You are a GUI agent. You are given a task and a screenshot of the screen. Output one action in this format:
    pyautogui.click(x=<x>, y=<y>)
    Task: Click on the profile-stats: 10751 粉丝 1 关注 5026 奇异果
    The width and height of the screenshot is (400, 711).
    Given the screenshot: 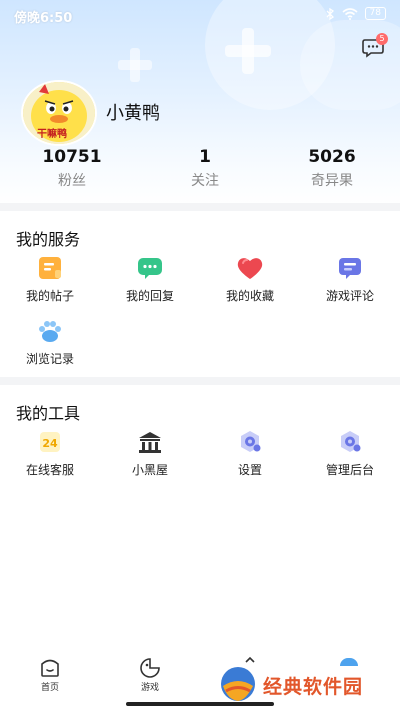 What is the action you would take?
    pyautogui.click(x=200, y=169)
    